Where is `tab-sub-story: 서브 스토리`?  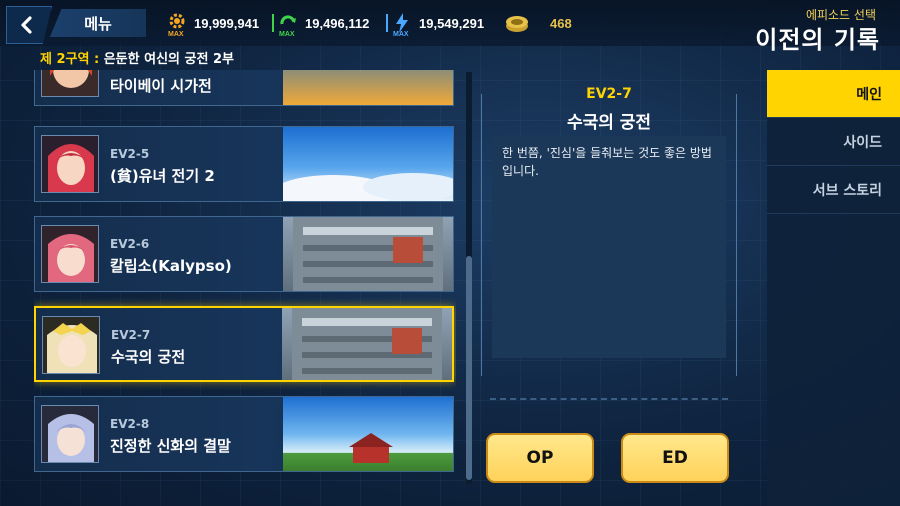
tab-sub-story: 서브 스토리 is located at coordinates (833, 190).